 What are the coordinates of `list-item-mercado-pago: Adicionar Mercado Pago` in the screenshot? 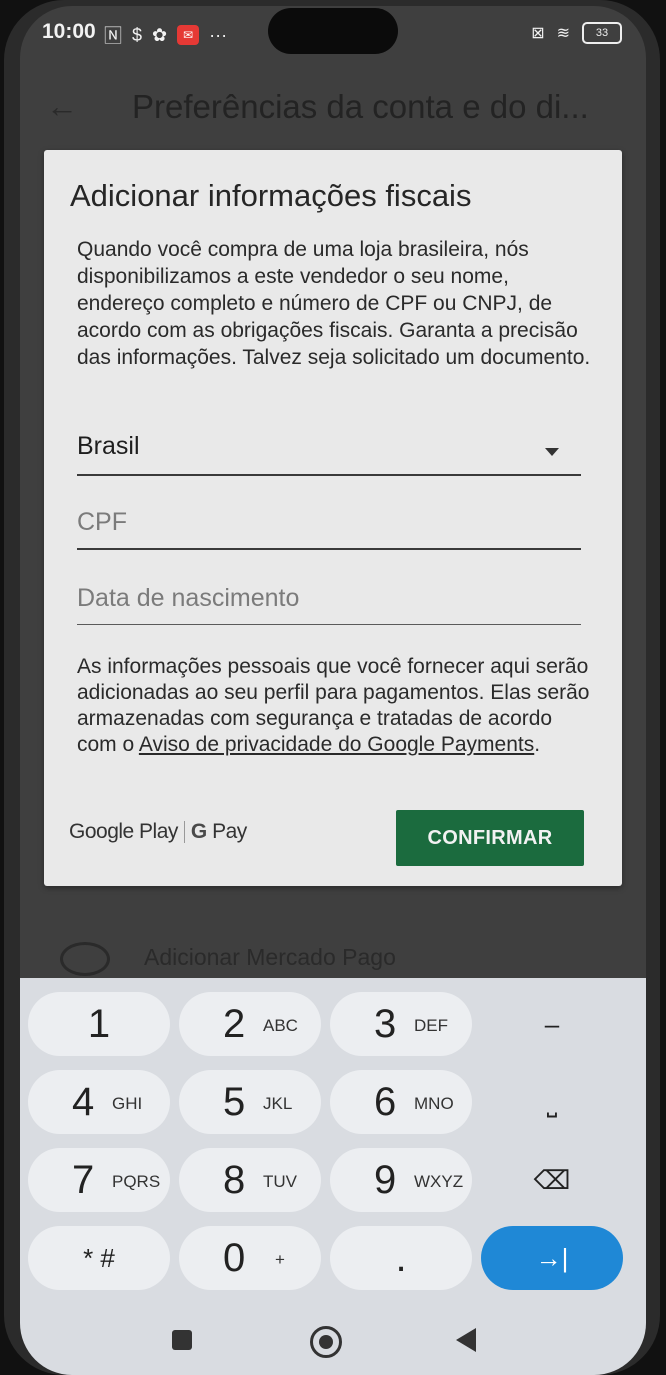 It's located at (228, 959).